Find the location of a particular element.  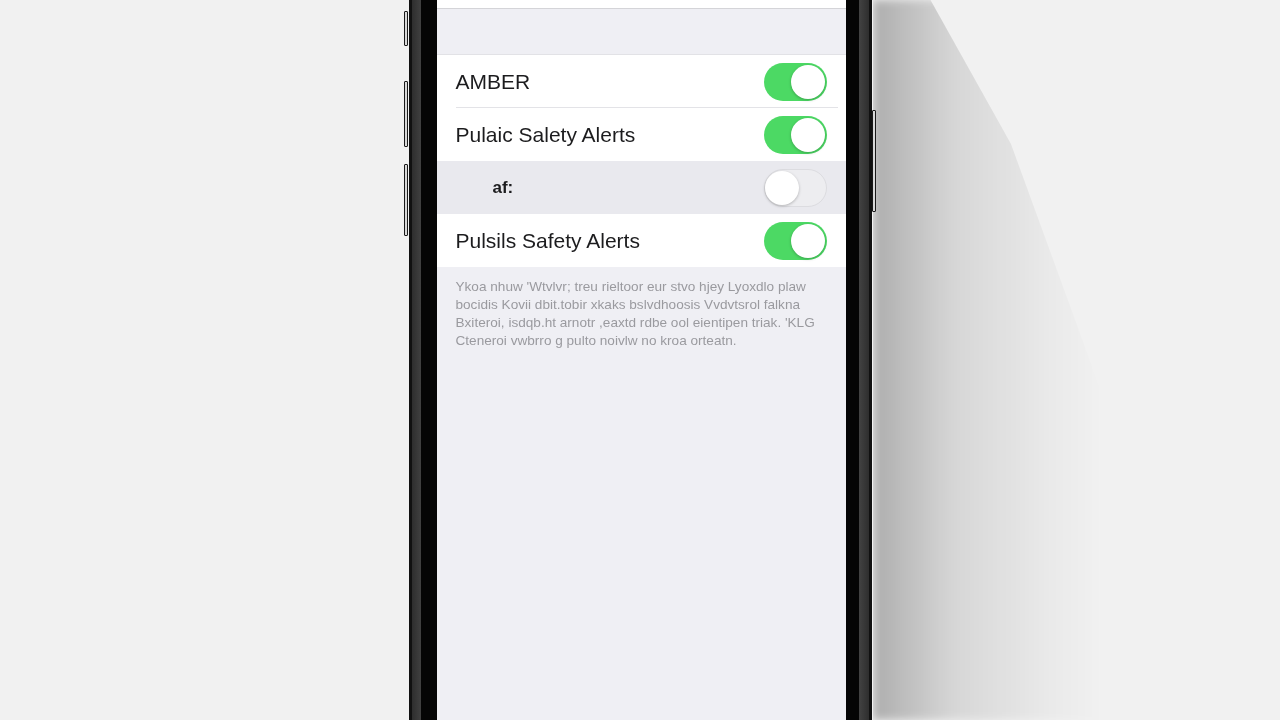

row-label: Pulsils Safety Alerts is located at coordinates (547, 240).